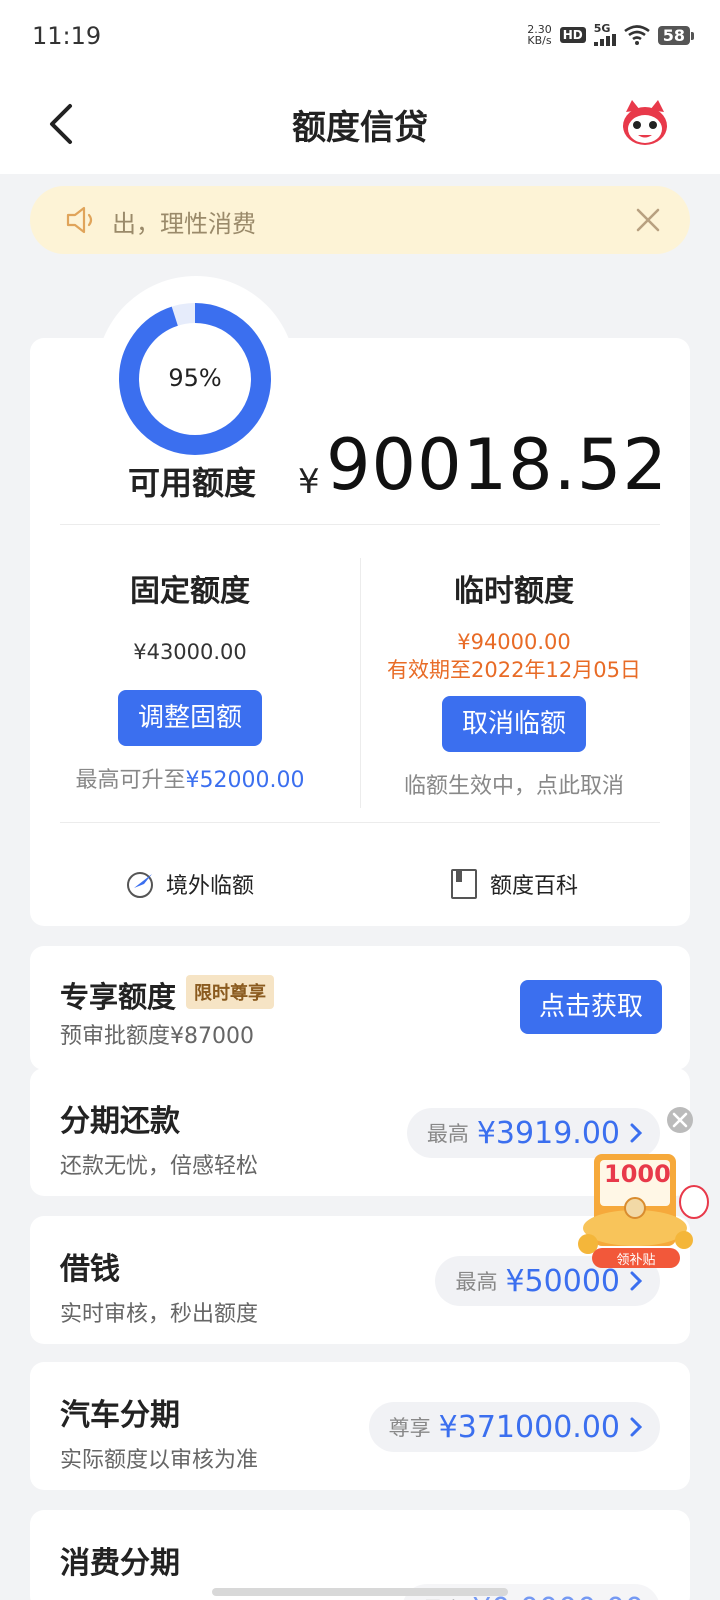 This screenshot has height=1600, width=720. What do you see at coordinates (130, 780) in the screenshot?
I see `hint-prefix: 最高可升至` at bounding box center [130, 780].